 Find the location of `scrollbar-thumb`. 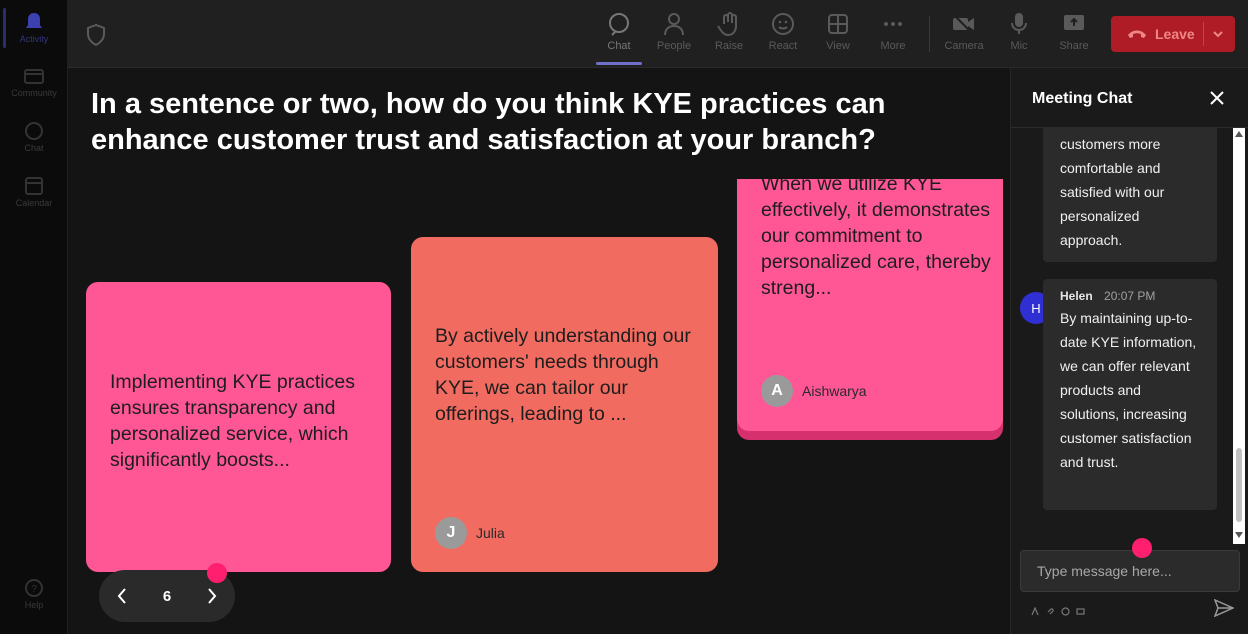

scrollbar-thumb is located at coordinates (1239, 485).